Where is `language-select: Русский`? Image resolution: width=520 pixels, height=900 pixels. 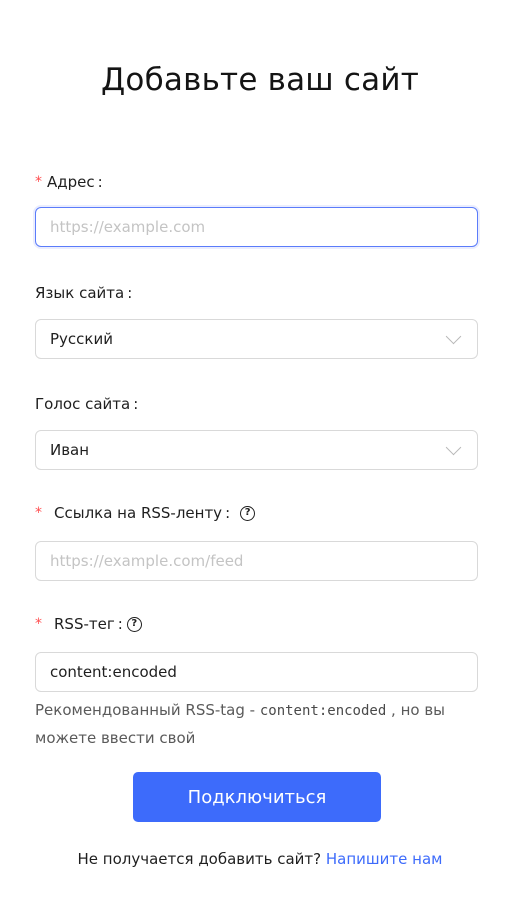 language-select: Русский is located at coordinates (256, 339).